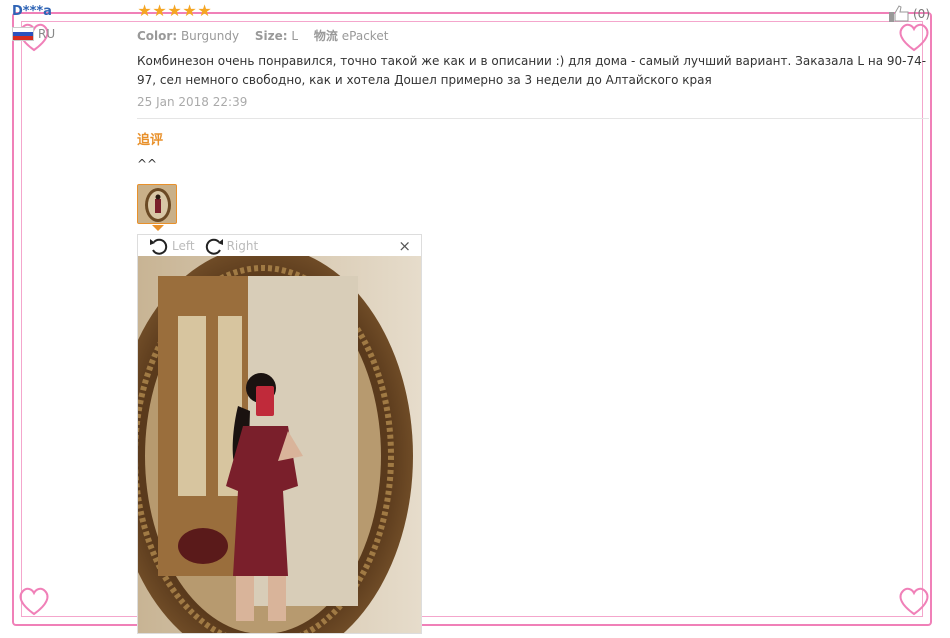 This screenshot has width=950, height=638. Describe the element at coordinates (67, 34) in the screenshot. I see `reviewer-country: RU` at that location.